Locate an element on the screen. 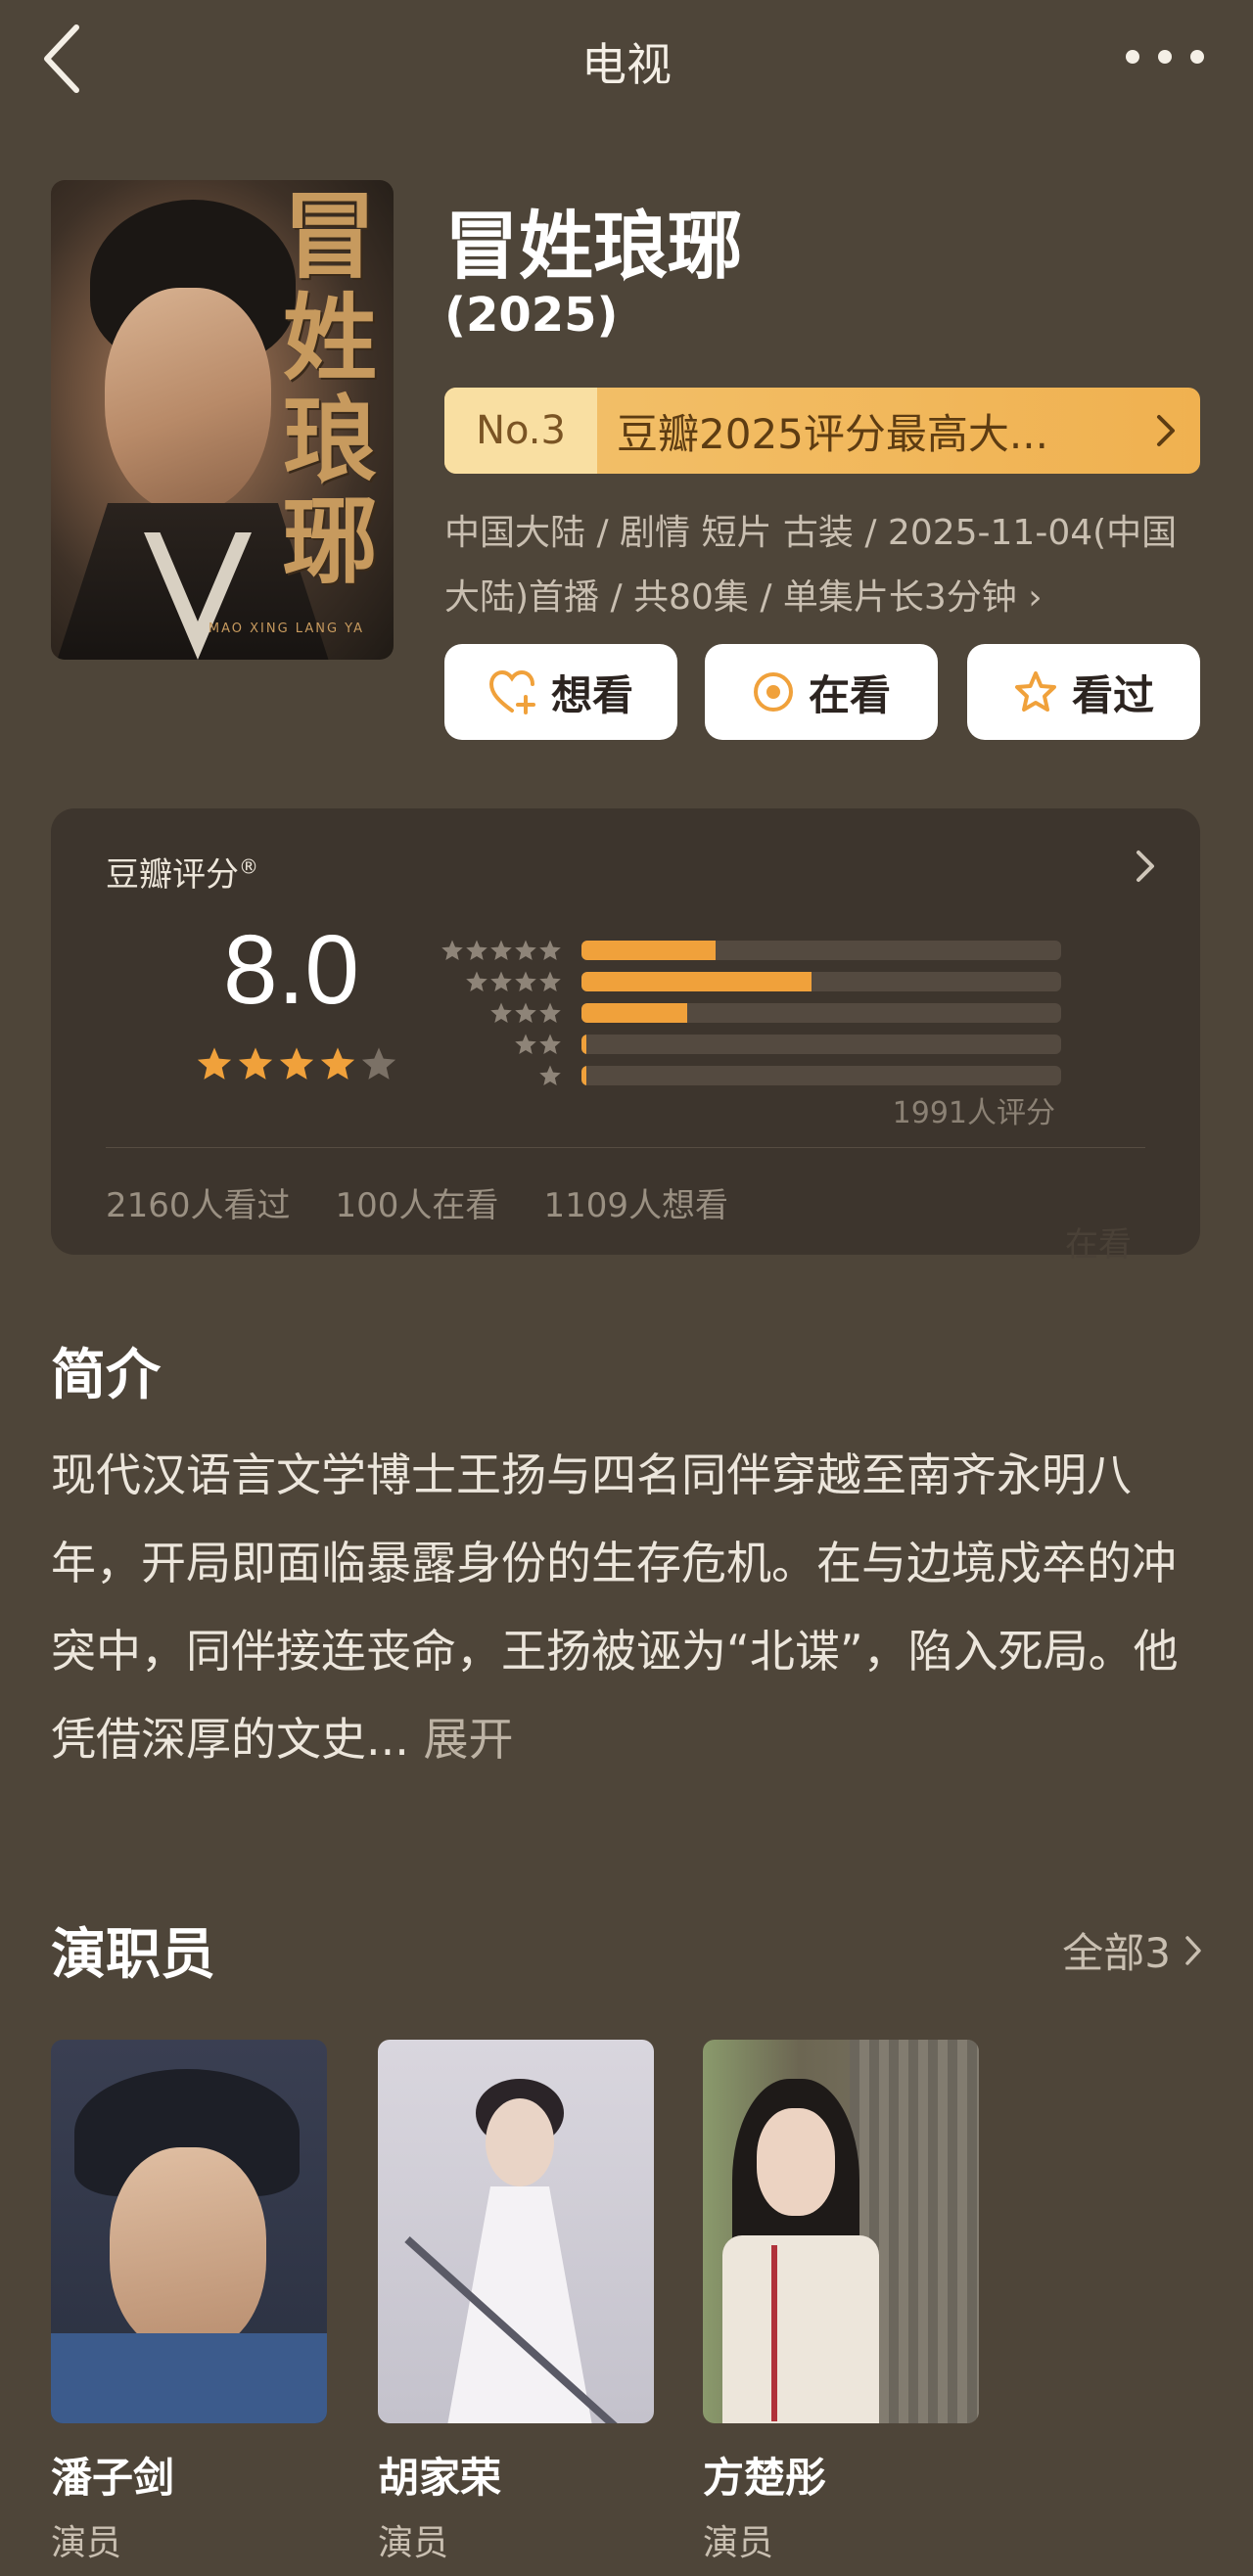 The height and width of the screenshot is (2576, 1253). score-stars is located at coordinates (296, 1064).